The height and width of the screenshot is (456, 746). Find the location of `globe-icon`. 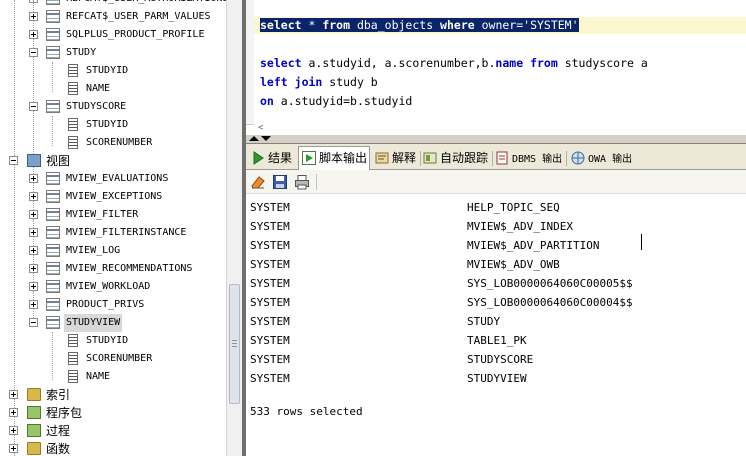

globe-icon is located at coordinates (578, 158).